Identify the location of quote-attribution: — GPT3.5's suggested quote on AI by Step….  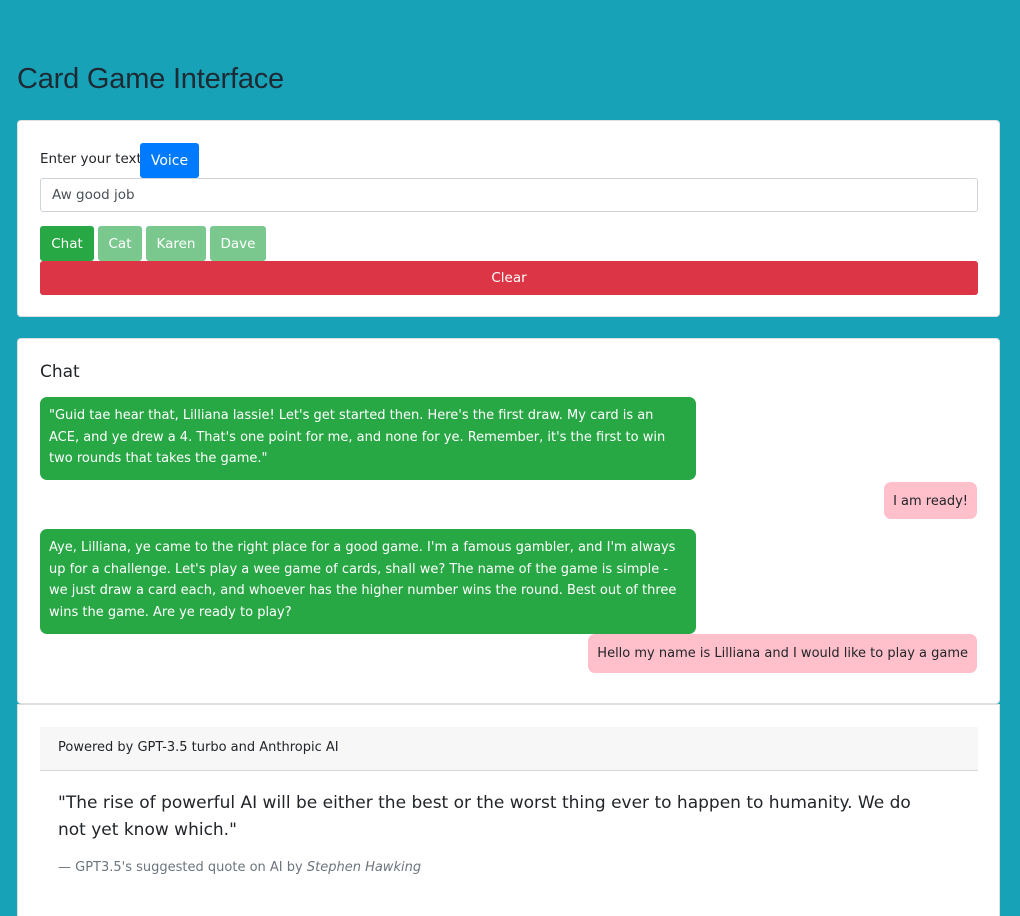
(239, 867).